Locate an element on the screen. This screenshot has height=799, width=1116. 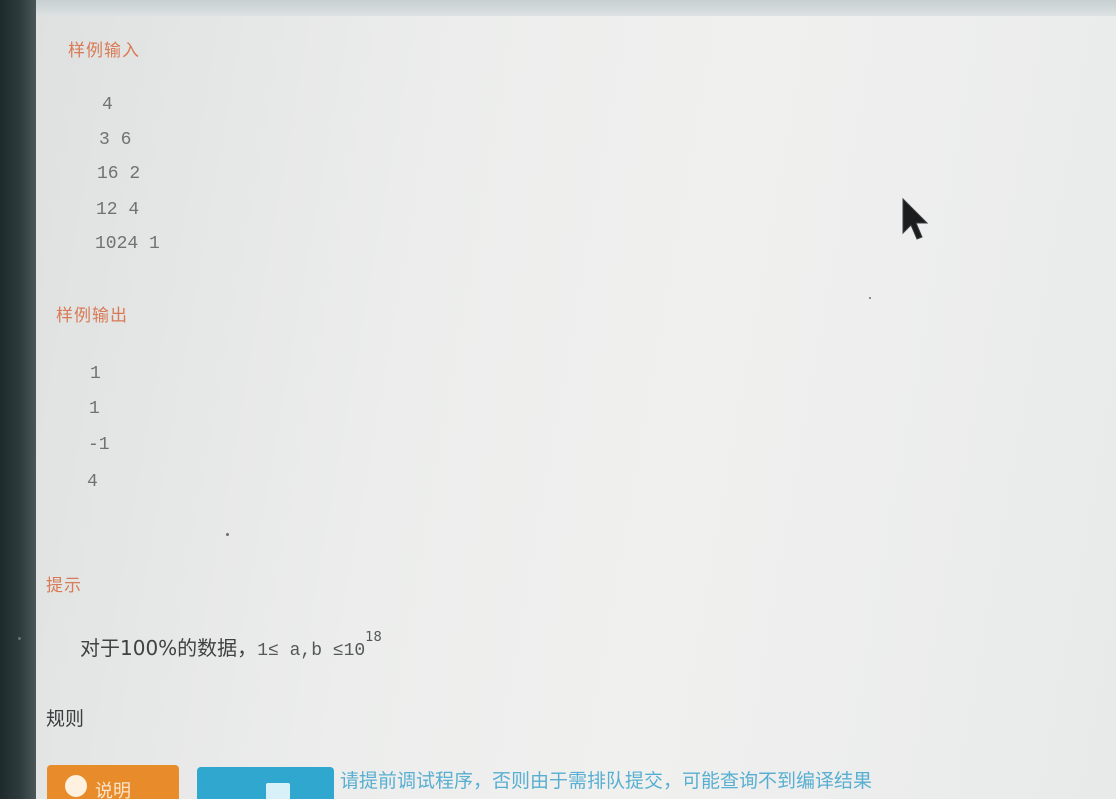
help-button-label: 说明 is located at coordinates (113, 790).